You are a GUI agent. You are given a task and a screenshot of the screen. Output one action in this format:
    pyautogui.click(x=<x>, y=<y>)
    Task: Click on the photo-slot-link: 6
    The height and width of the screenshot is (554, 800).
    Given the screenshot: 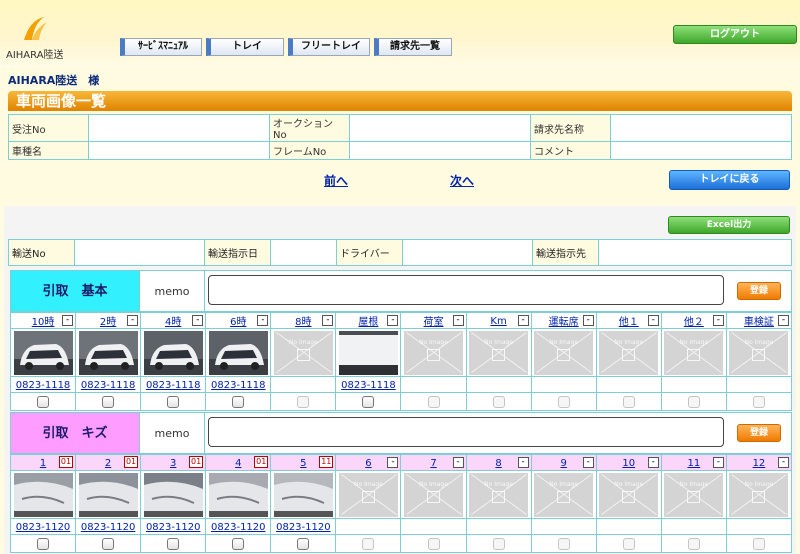 What is the action you would take?
    pyautogui.click(x=368, y=463)
    